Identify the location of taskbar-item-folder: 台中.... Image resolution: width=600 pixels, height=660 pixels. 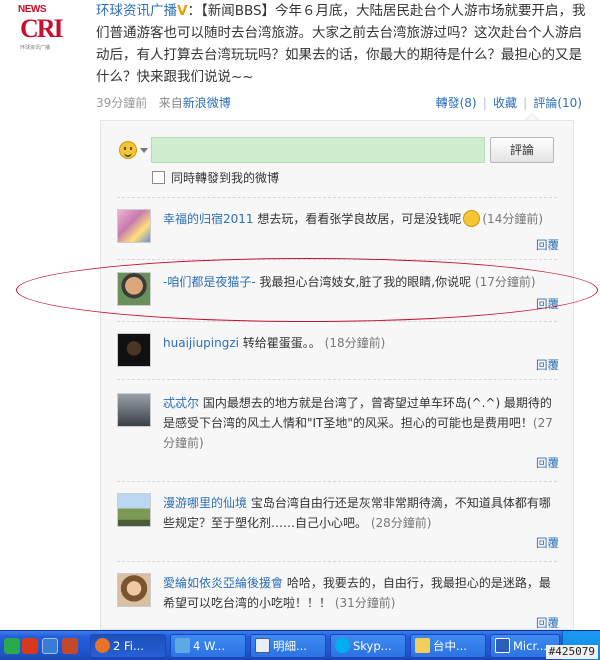
(448, 646).